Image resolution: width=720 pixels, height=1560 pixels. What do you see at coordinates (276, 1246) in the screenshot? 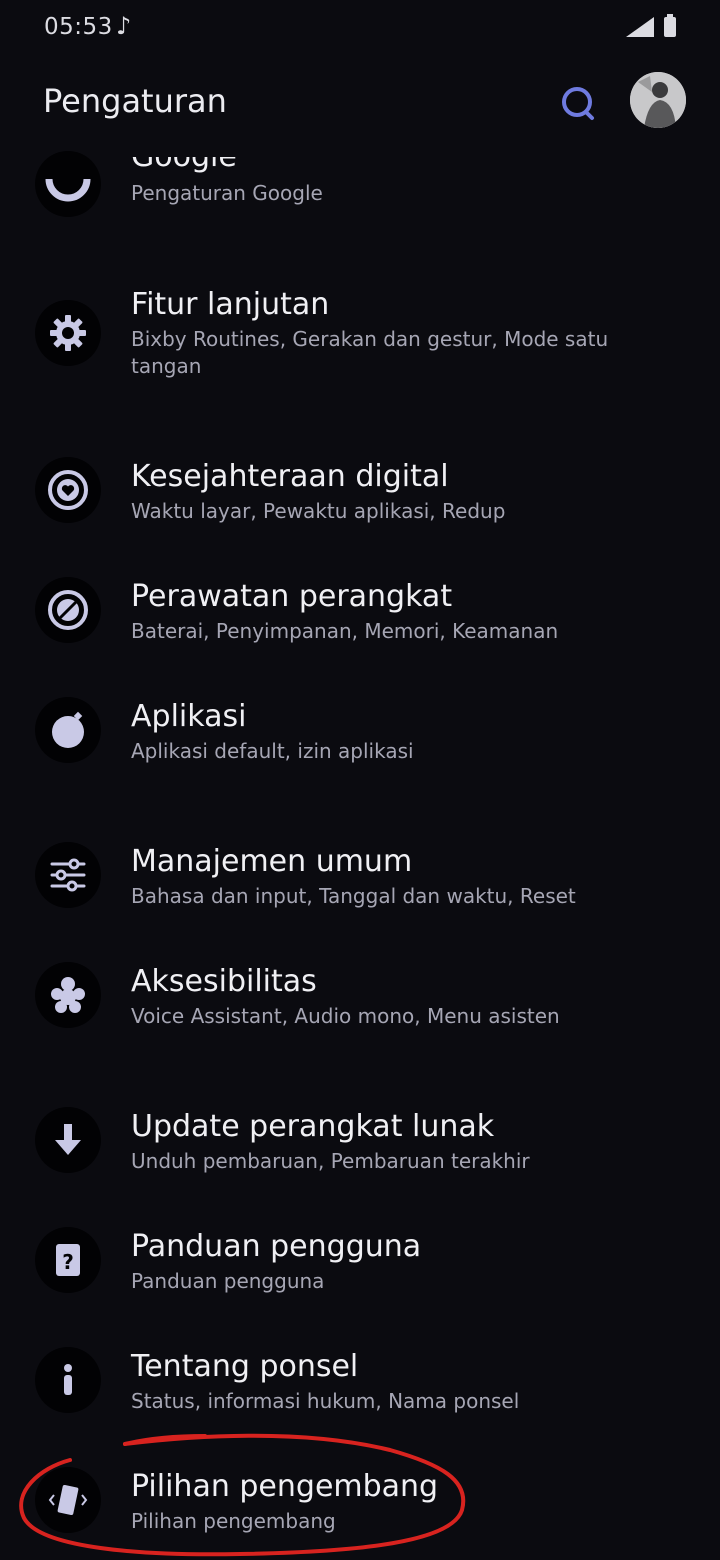
I see `item-title: Panduan pengguna` at bounding box center [276, 1246].